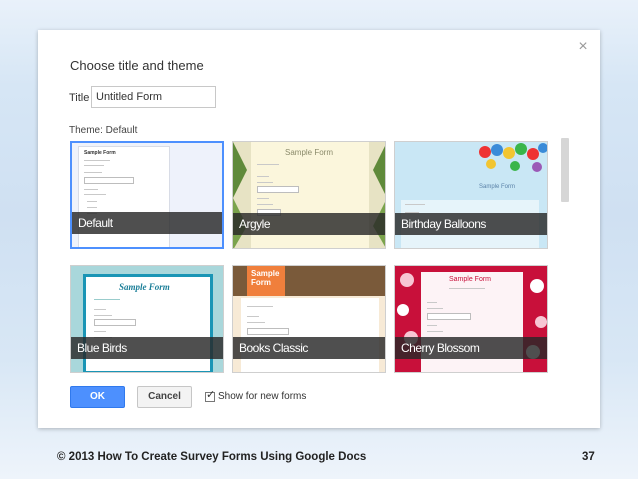 The width and height of the screenshot is (638, 479). I want to click on dialog-title: Choose title and theme, so click(137, 65).